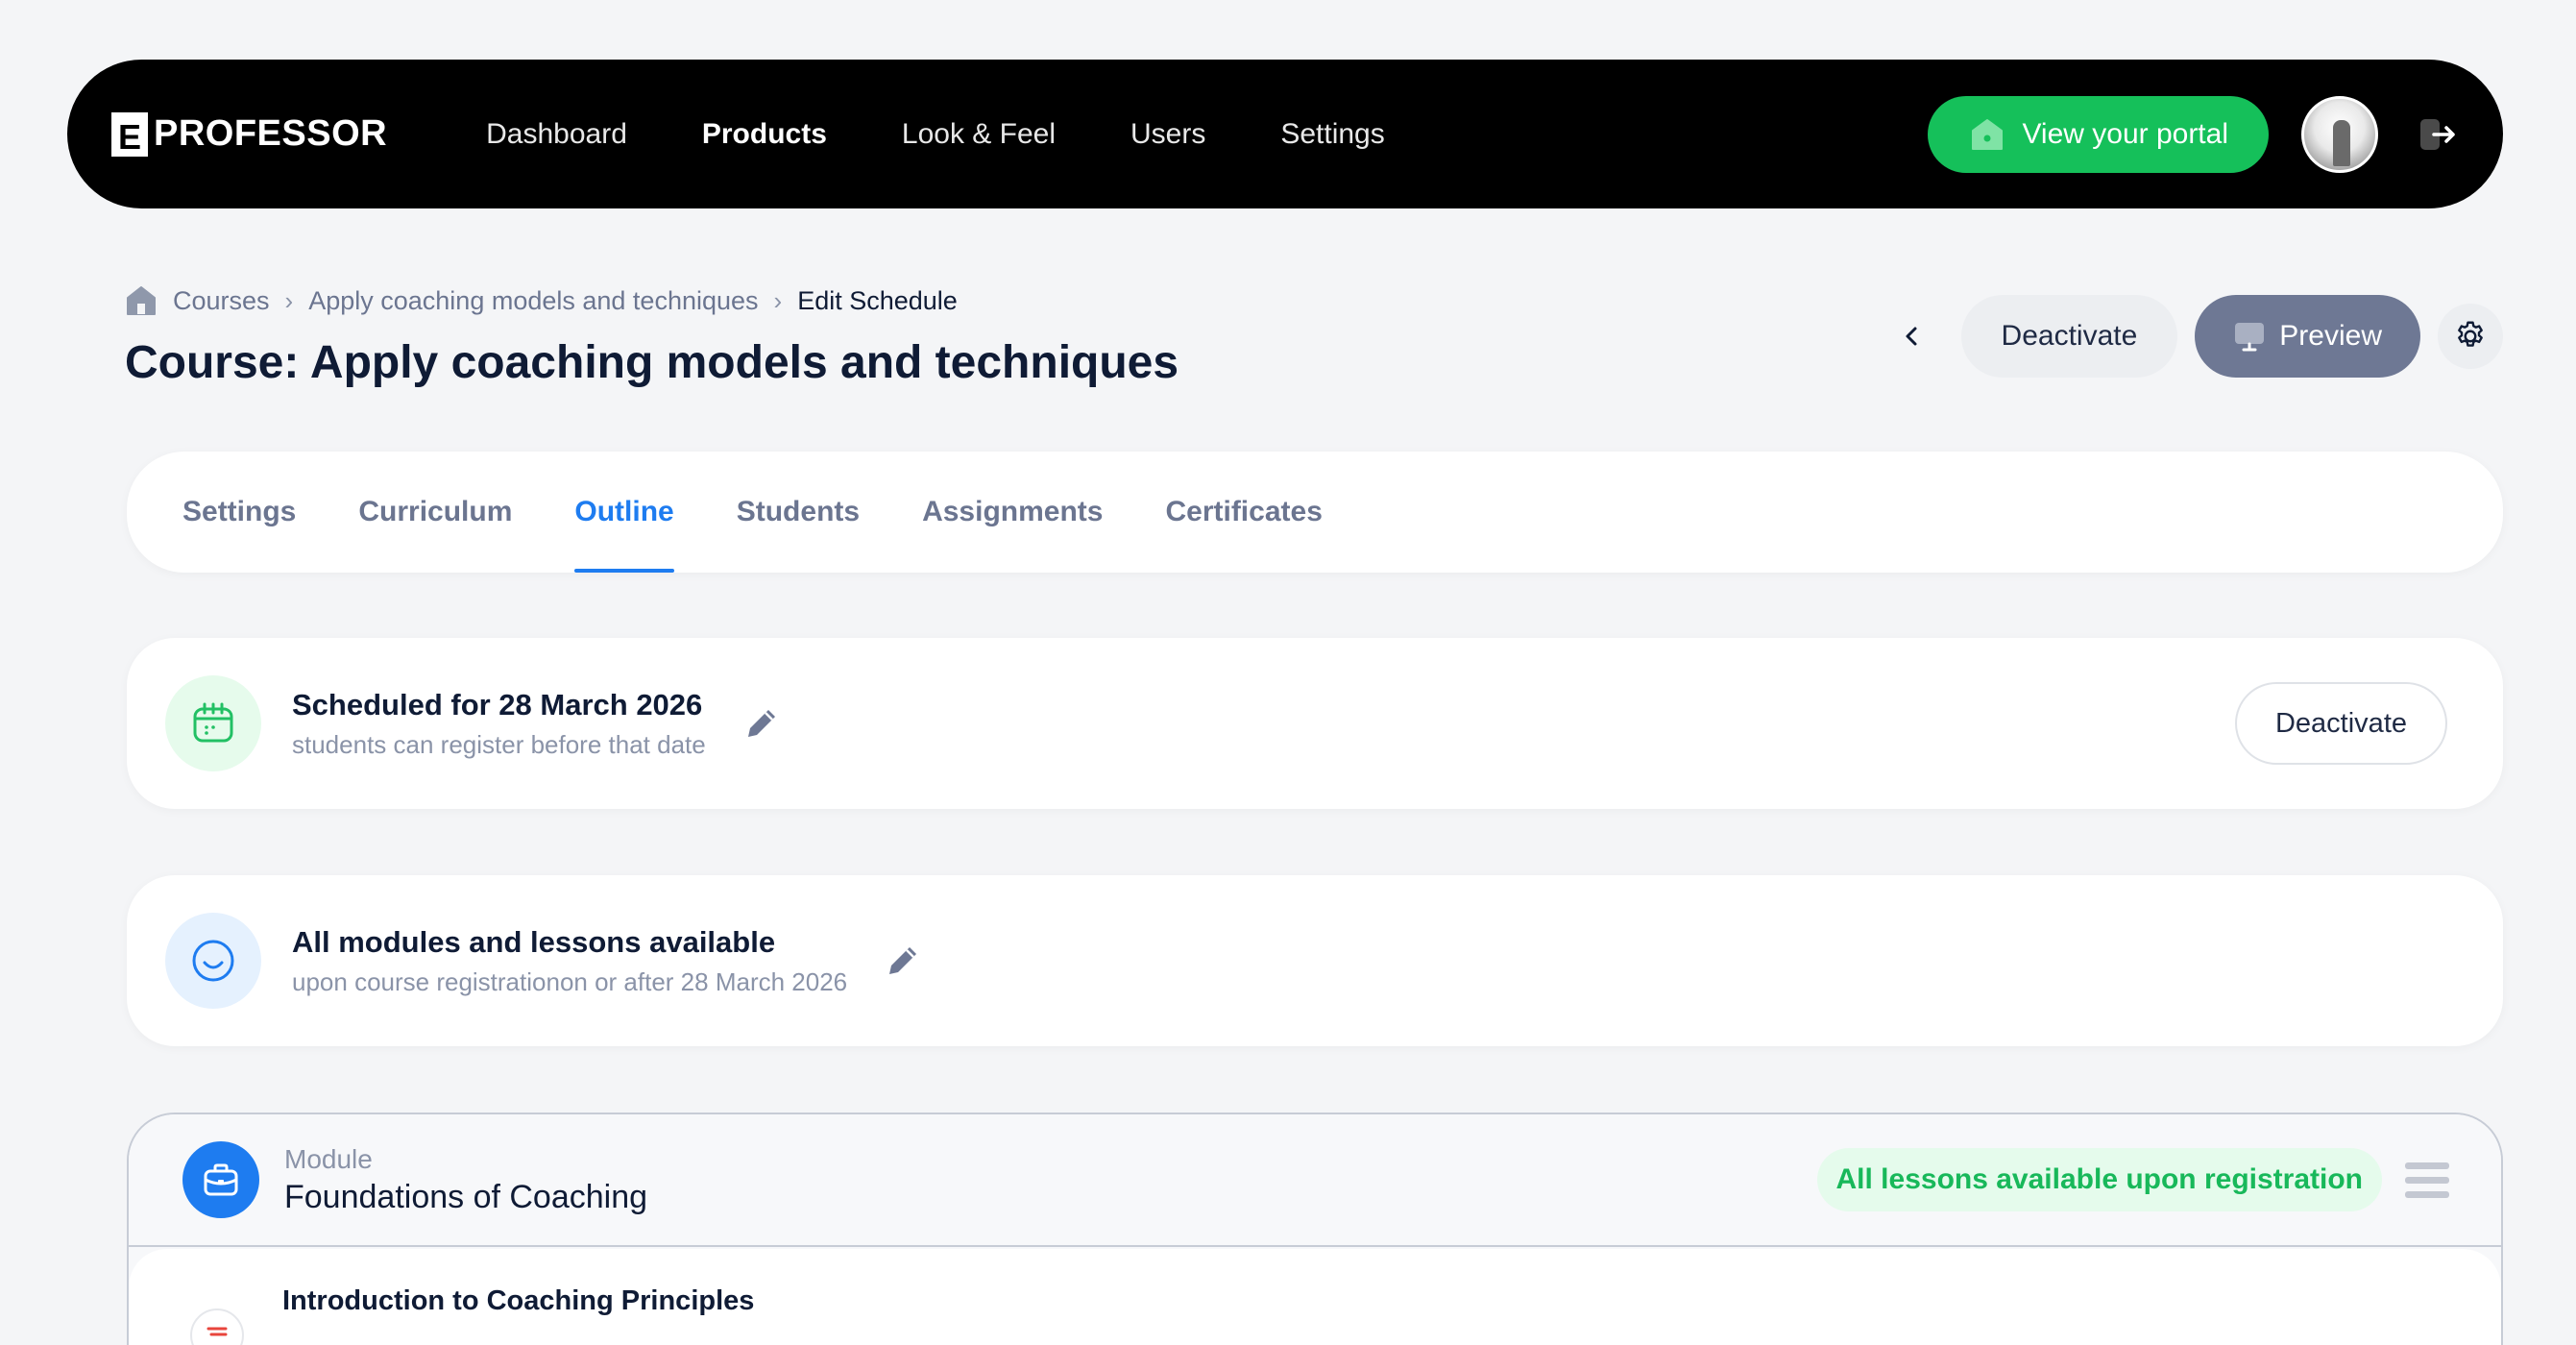 The width and height of the screenshot is (2576, 1345). Describe the element at coordinates (765, 134) in the screenshot. I see `nav-item-products: Products` at that location.